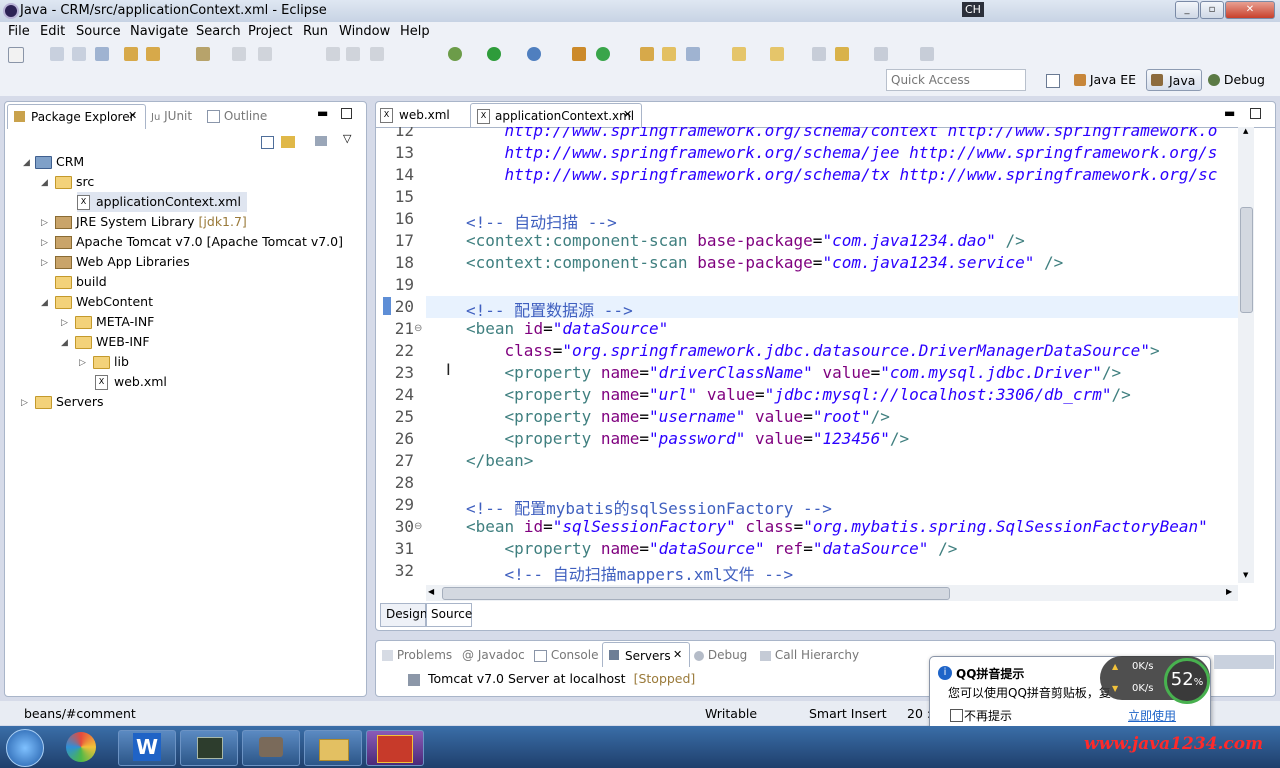 Image resolution: width=1280 pixels, height=768 pixels. Describe the element at coordinates (288, 142) in the screenshot. I see `link-editor-icon` at that location.